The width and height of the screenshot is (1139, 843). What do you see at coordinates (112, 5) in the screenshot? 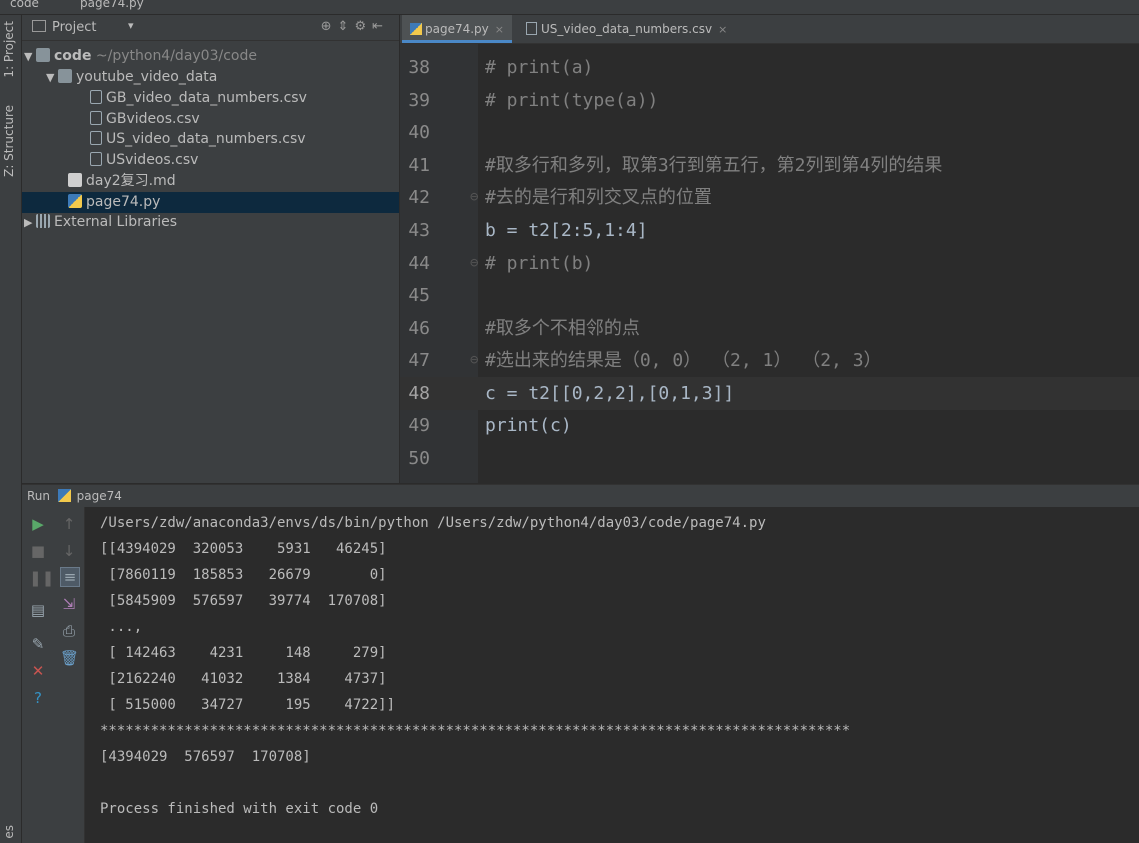
I see `breadcrumb-file: page74.py` at bounding box center [112, 5].